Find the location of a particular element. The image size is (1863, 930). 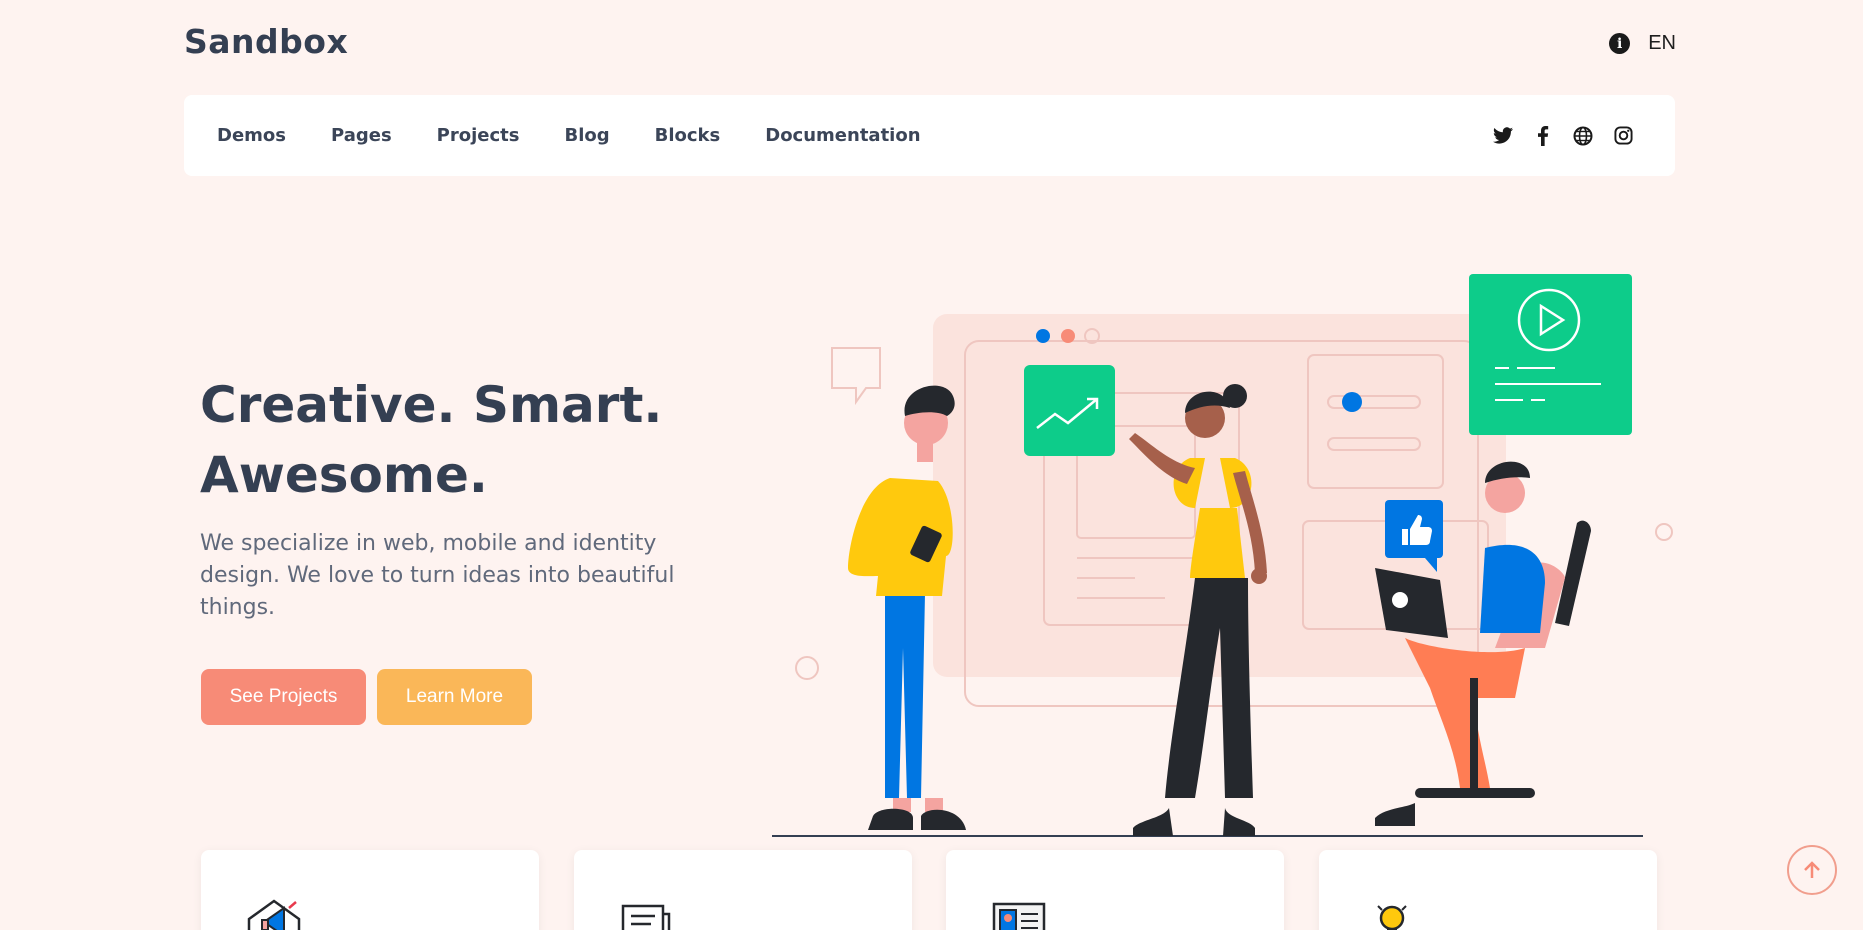

topbar-right: i EN is located at coordinates (1642, 43).